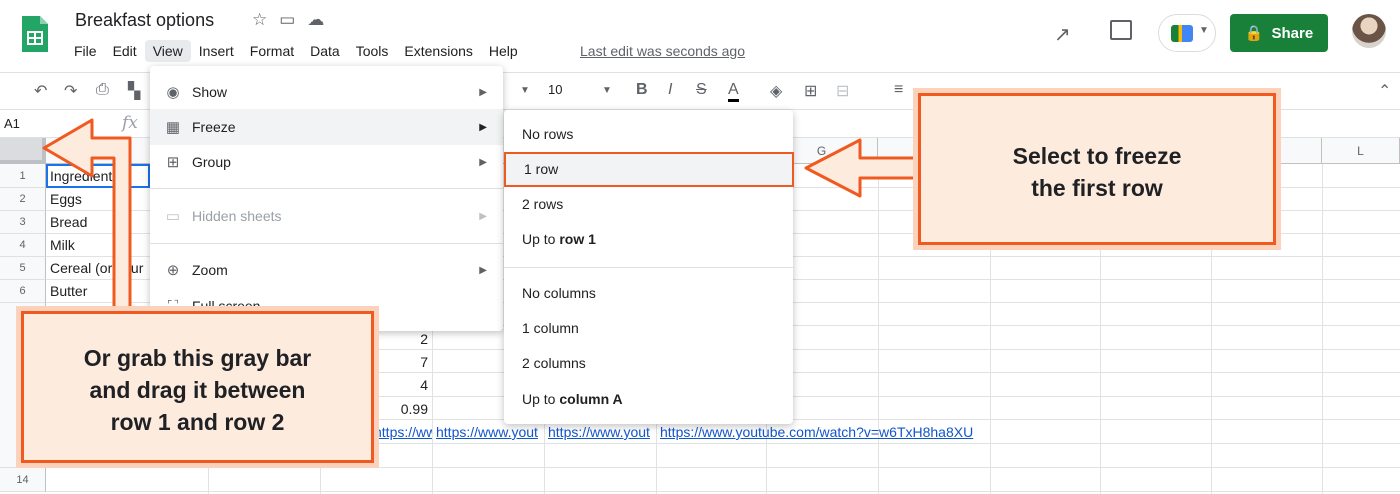  Describe the element at coordinates (862, 168) in the screenshot. I see `arrow-to-one-row` at that location.